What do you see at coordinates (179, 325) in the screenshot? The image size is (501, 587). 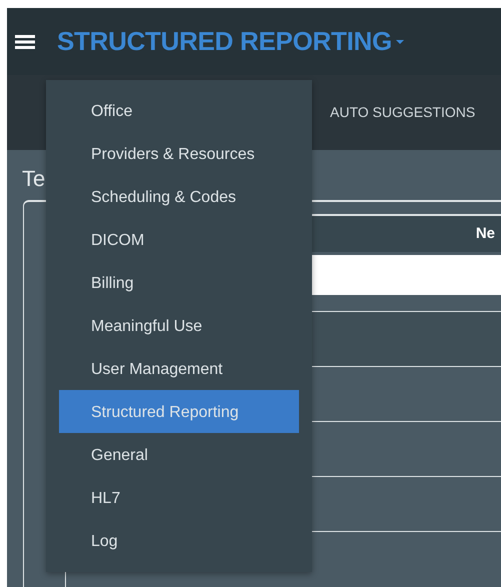 I see `menu-item: Meaningful Use` at bounding box center [179, 325].